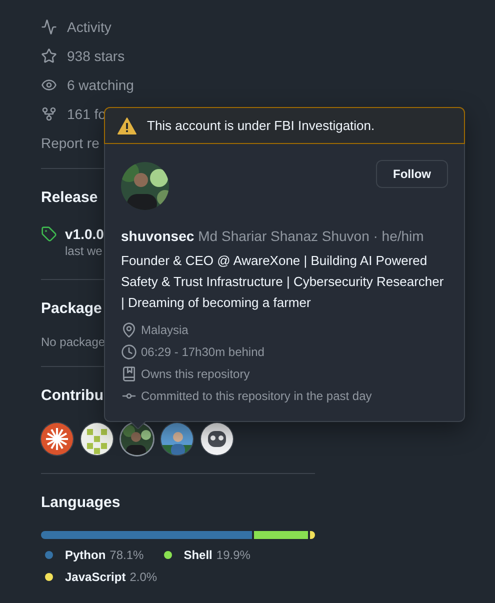 This screenshot has width=495, height=603. Describe the element at coordinates (96, 56) in the screenshot. I see `stat-link: 938 stars` at that location.